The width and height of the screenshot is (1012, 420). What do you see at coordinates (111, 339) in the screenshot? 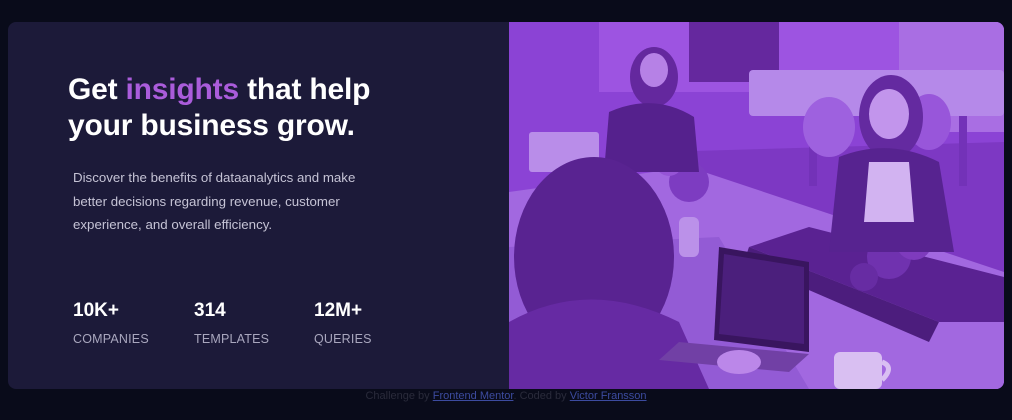
I see `stat-label: COMPANIES` at bounding box center [111, 339].